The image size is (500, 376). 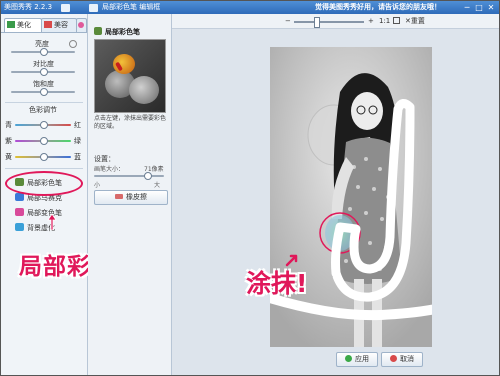 I want to click on cancel-label: 取消, so click(x=407, y=359).